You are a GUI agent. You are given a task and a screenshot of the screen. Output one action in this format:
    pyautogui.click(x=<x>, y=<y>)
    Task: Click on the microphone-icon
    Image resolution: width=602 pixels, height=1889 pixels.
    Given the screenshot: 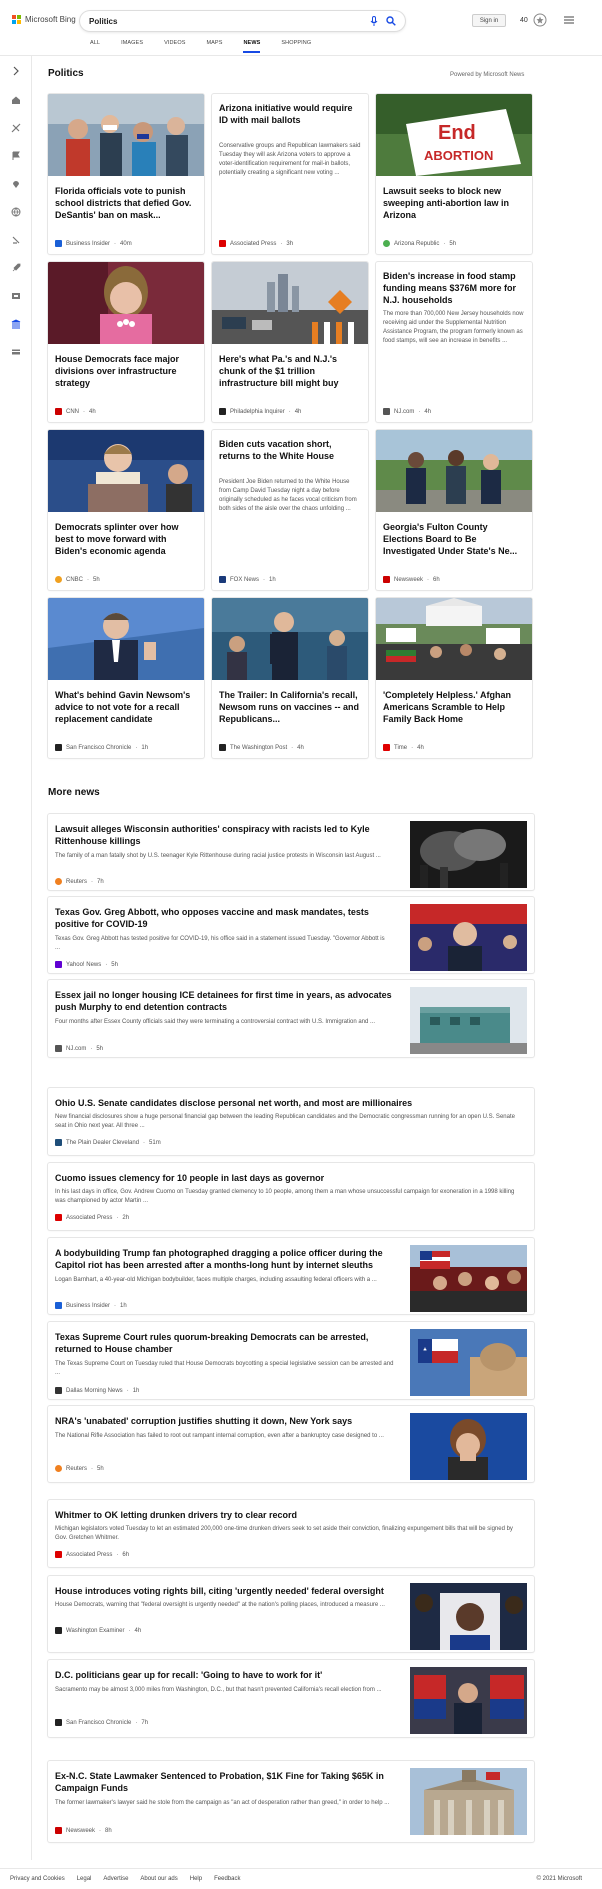 What is the action you would take?
    pyautogui.click(x=374, y=21)
    